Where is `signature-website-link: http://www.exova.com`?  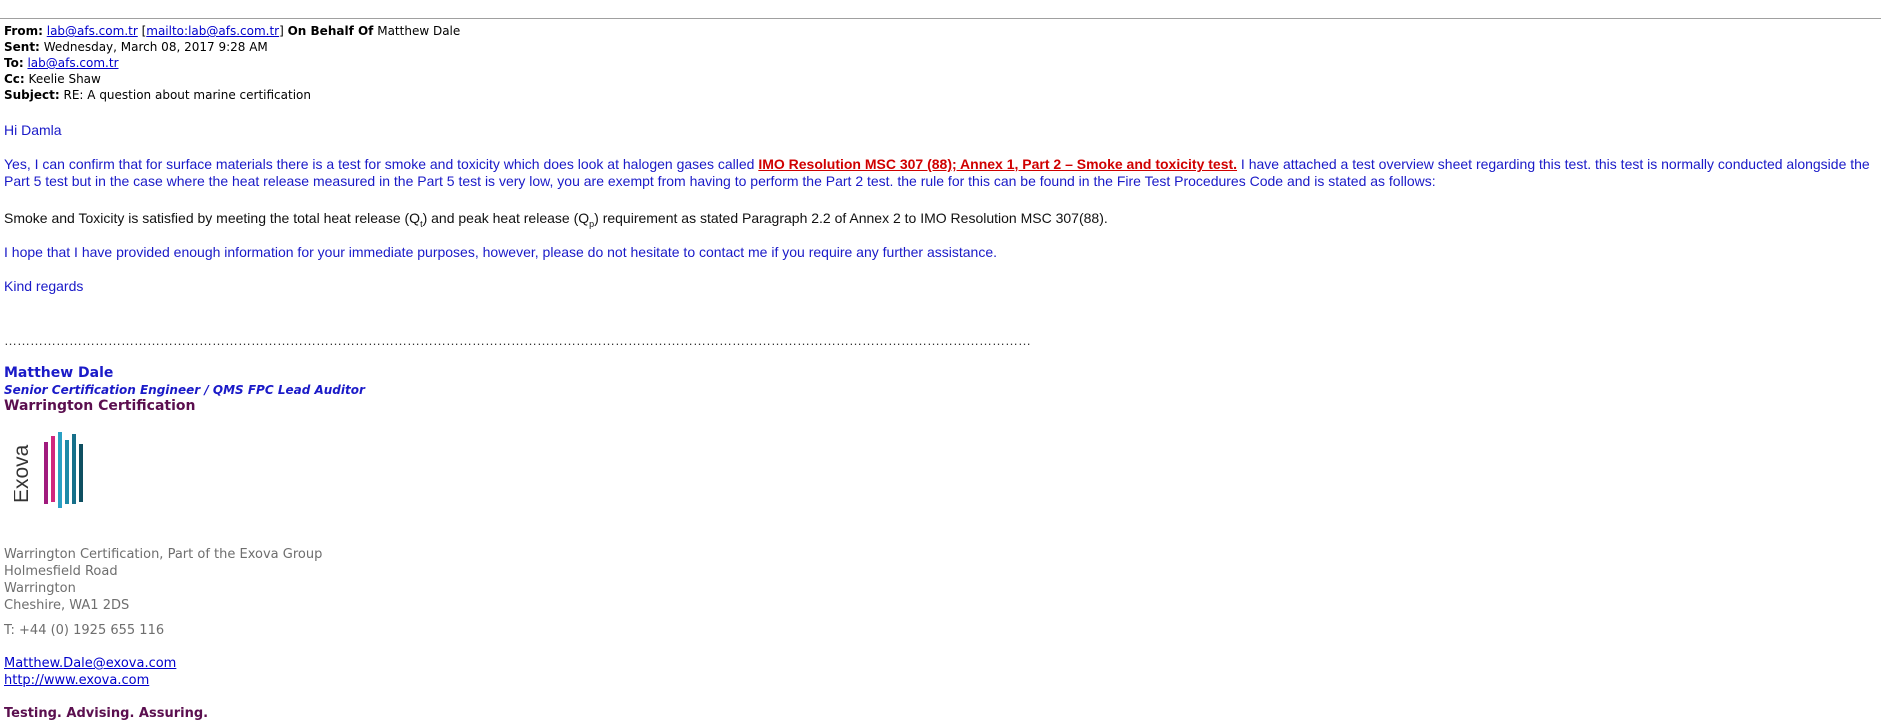
signature-website-link: http://www.exova.com is located at coordinates (76, 680).